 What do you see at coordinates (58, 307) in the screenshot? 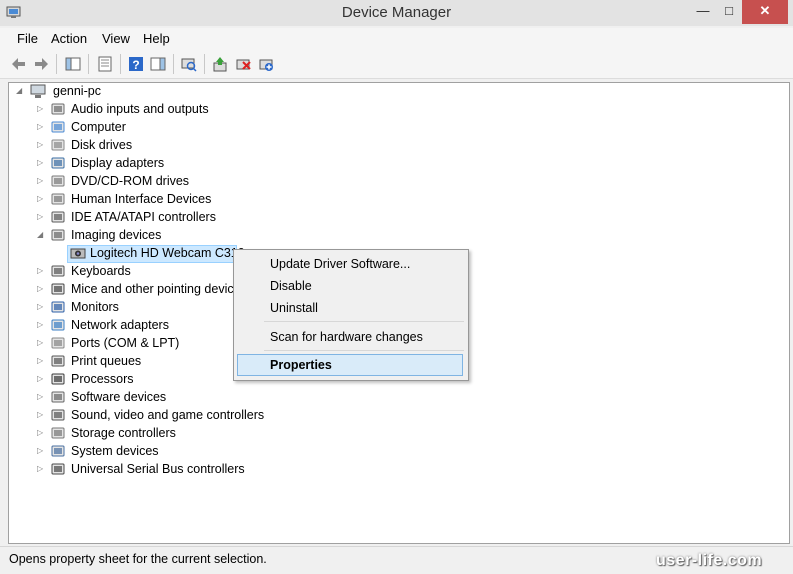
I see `monitors-icon` at bounding box center [58, 307].